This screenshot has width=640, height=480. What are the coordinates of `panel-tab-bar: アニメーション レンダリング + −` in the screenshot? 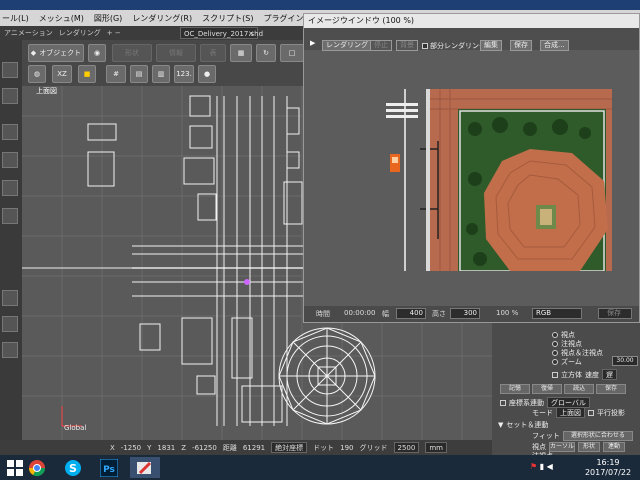 It's located at (155, 33).